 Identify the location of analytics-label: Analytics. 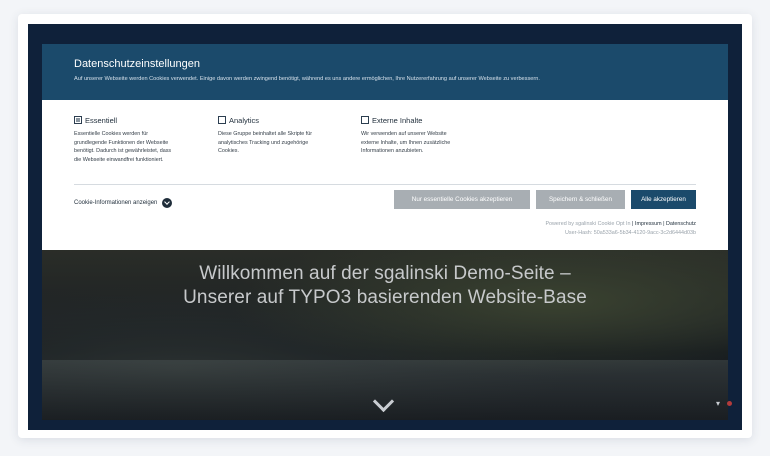
(244, 120).